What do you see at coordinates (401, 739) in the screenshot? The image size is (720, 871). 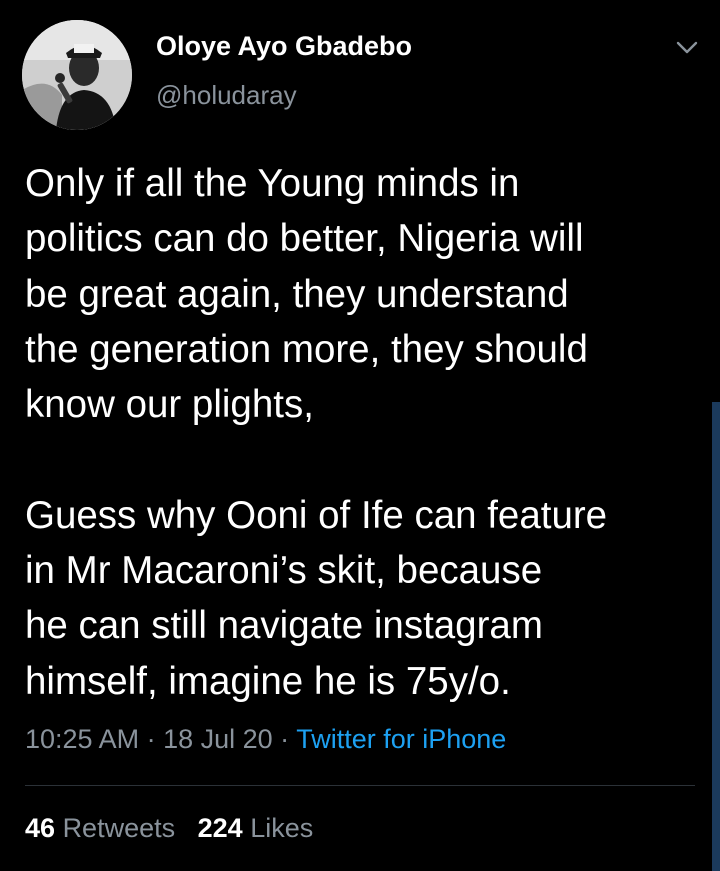 I see `tweet-source-link: Twitter for iPhone` at bounding box center [401, 739].